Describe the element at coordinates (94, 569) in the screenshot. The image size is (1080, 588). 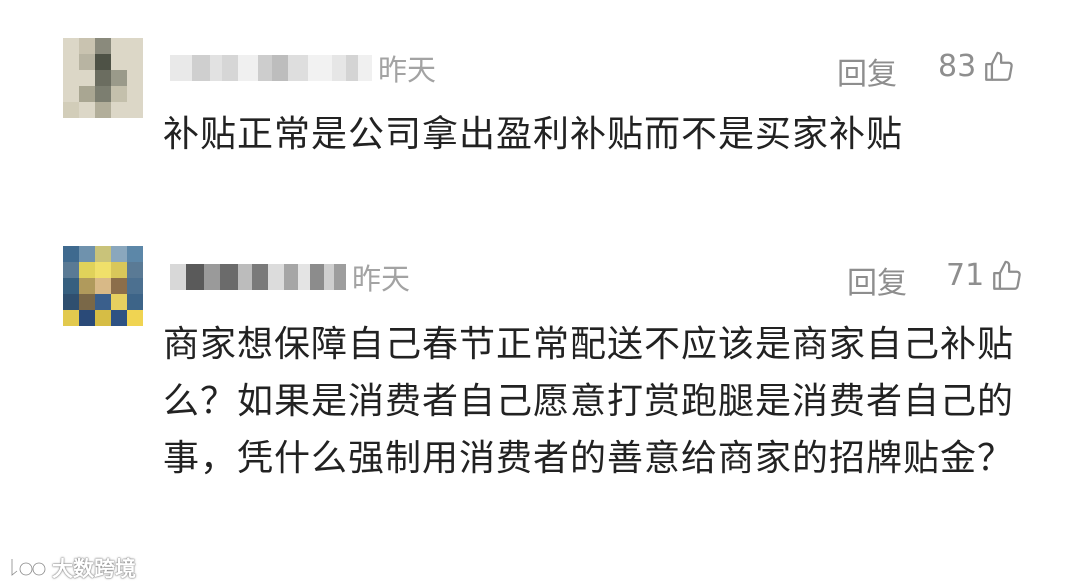
I see `watermark-text: 大数跨境` at that location.